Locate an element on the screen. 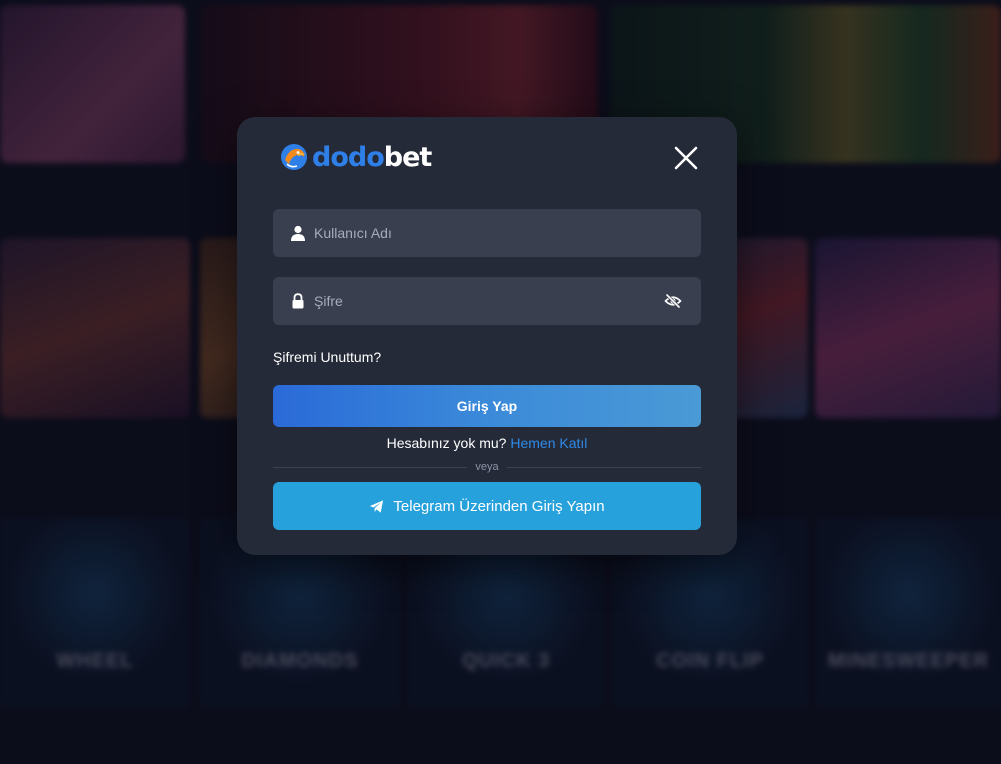 The width and height of the screenshot is (1001, 764). signup-link: Hemen Katıl is located at coordinates (548, 443).